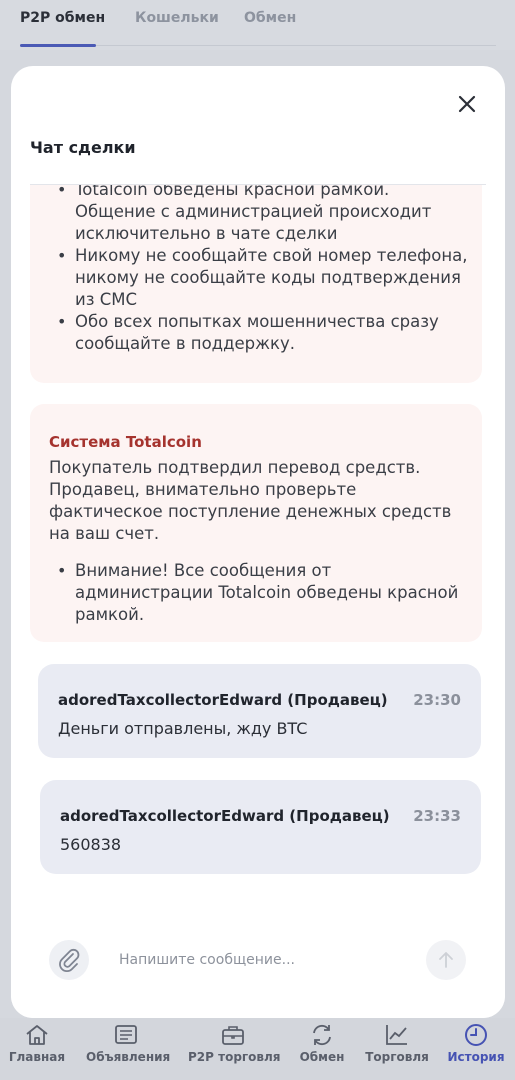 Image resolution: width=515 pixels, height=1080 pixels. I want to click on tab-p2p-exchange: P2P обмен, so click(62, 18).